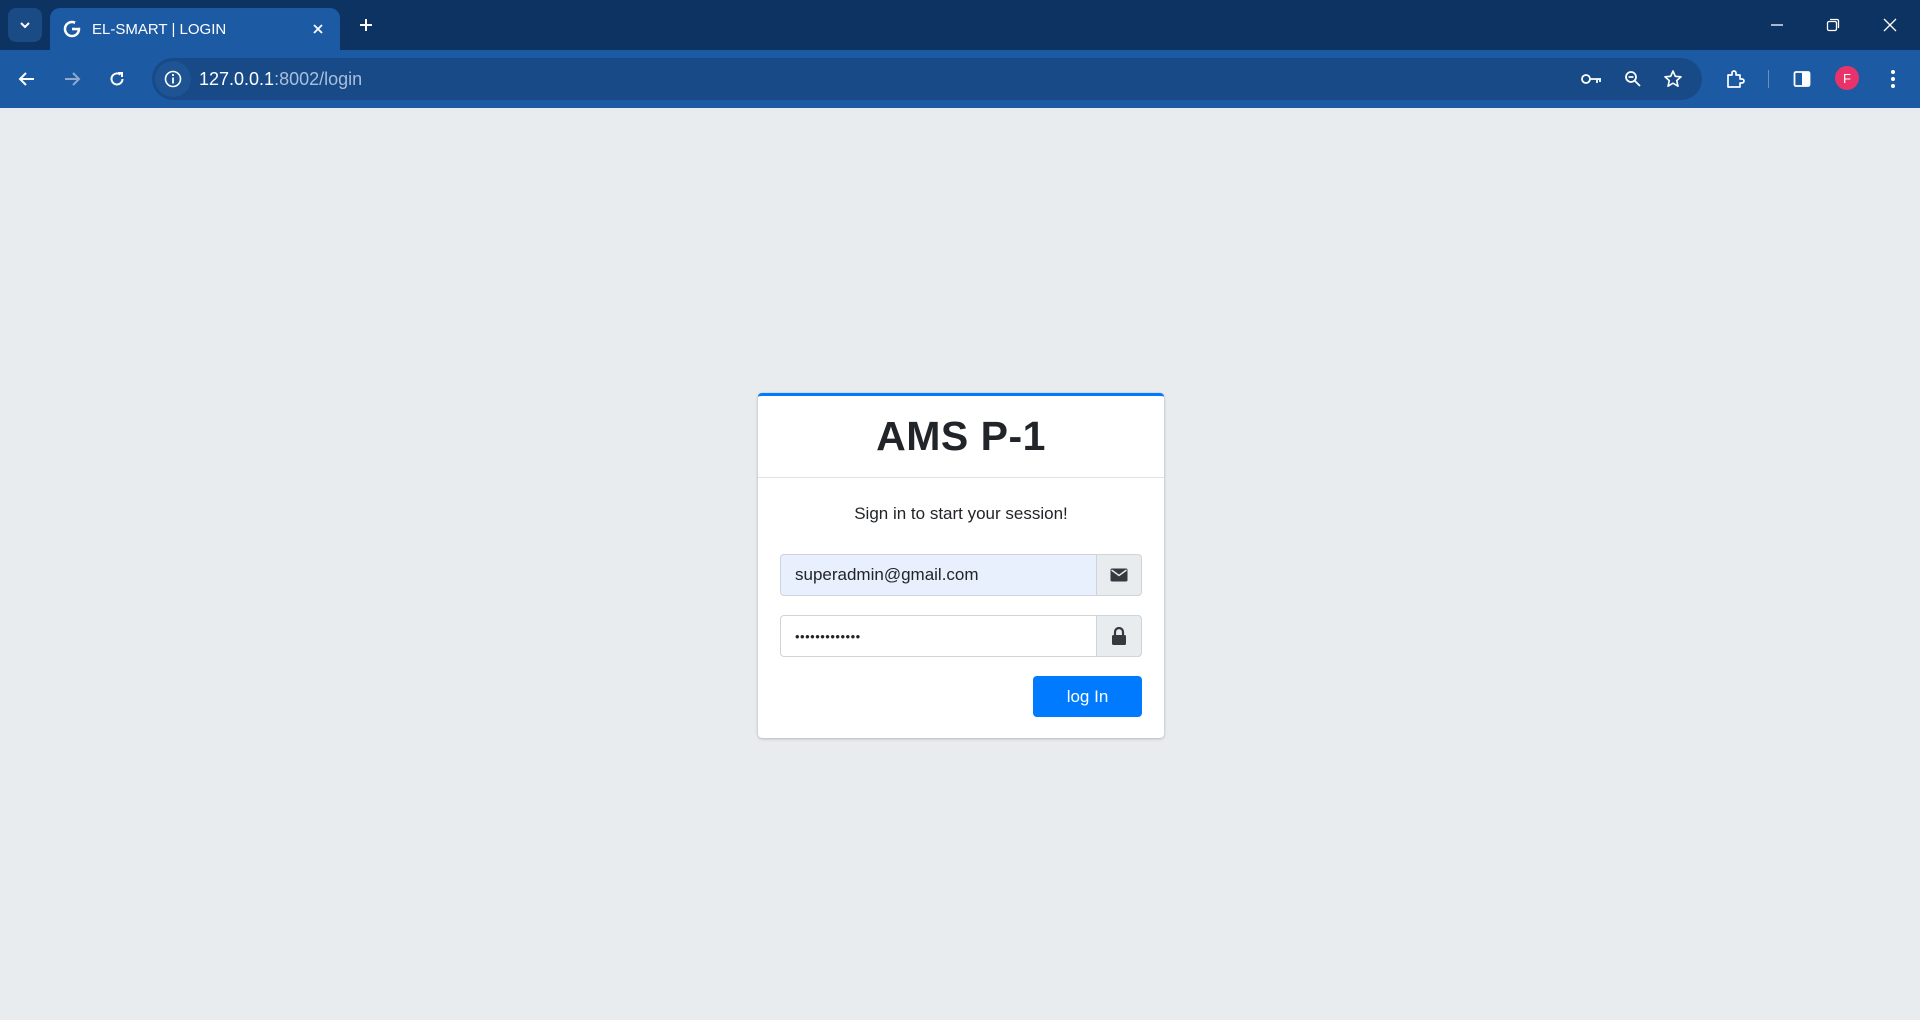  I want to click on browser-tab: EL-SMART | LOGIN, so click(195, 29).